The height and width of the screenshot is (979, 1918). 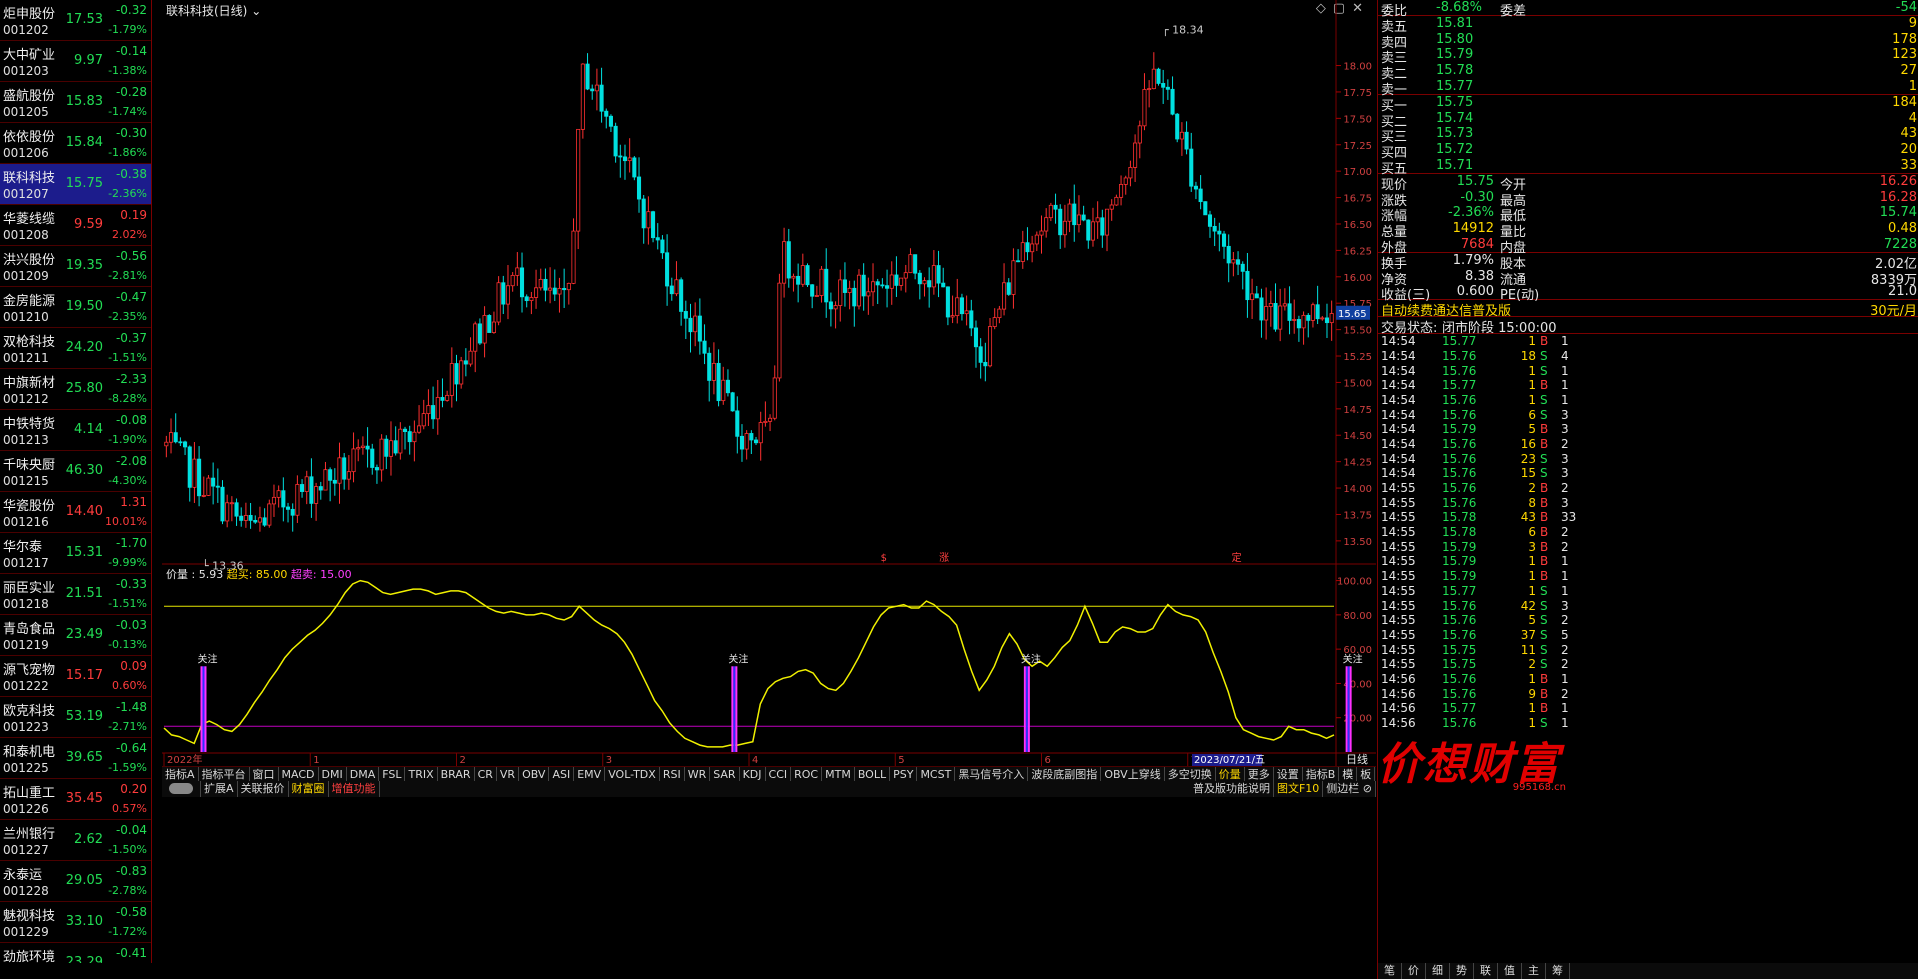 I want to click on f10-link: 图文F10, so click(x=1299, y=789).